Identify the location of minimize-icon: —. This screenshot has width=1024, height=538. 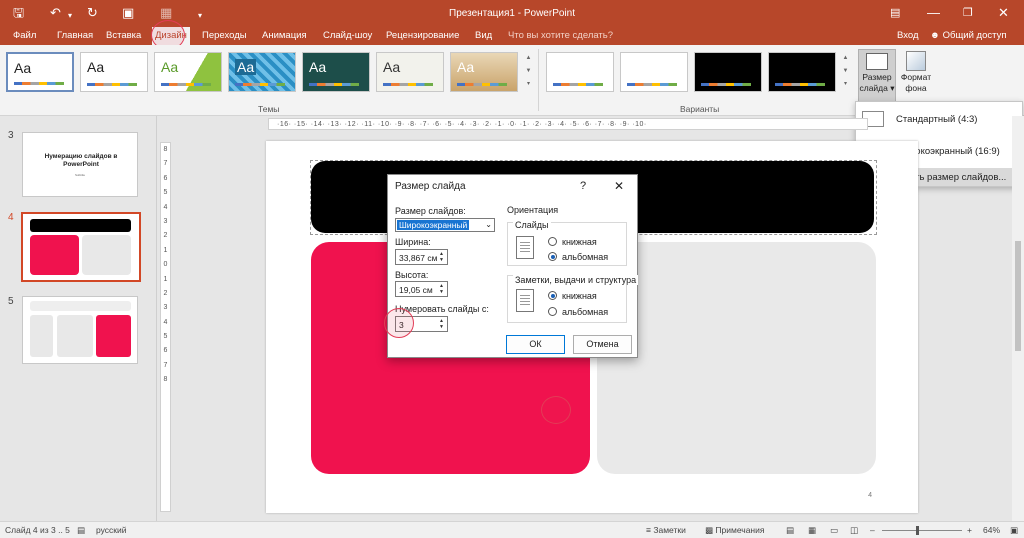
(933, 13).